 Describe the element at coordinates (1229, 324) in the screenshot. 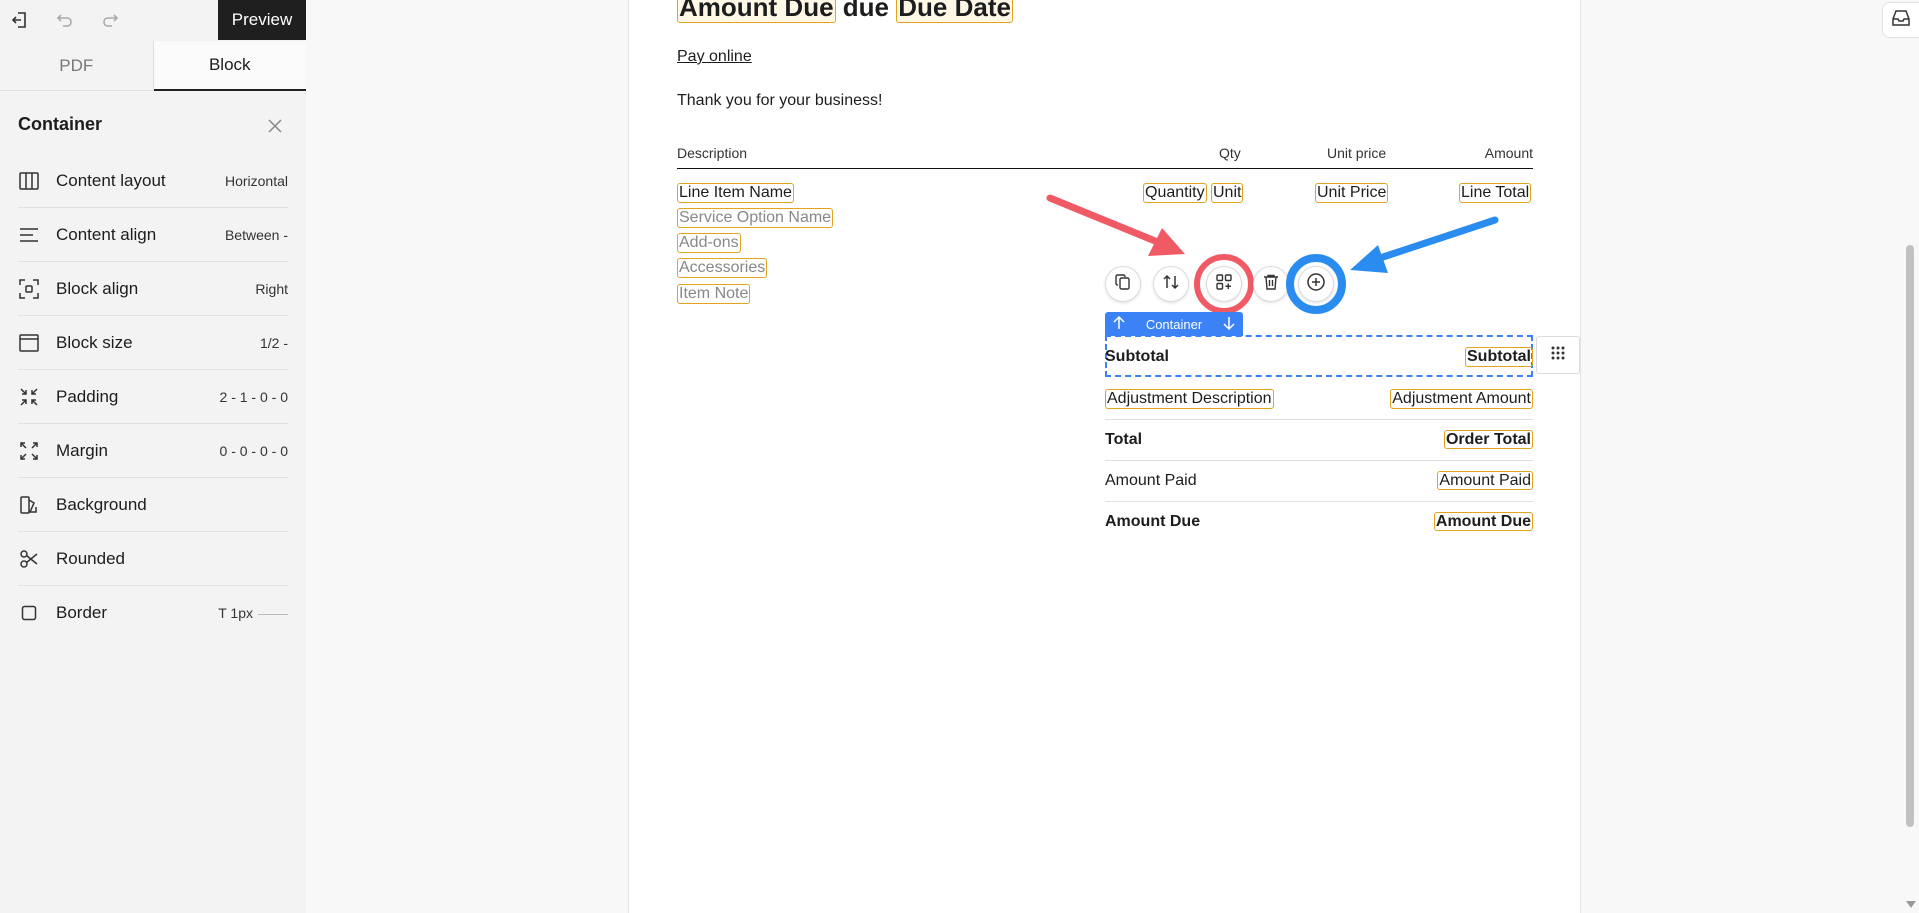

I see `arrow-down-icon` at that location.